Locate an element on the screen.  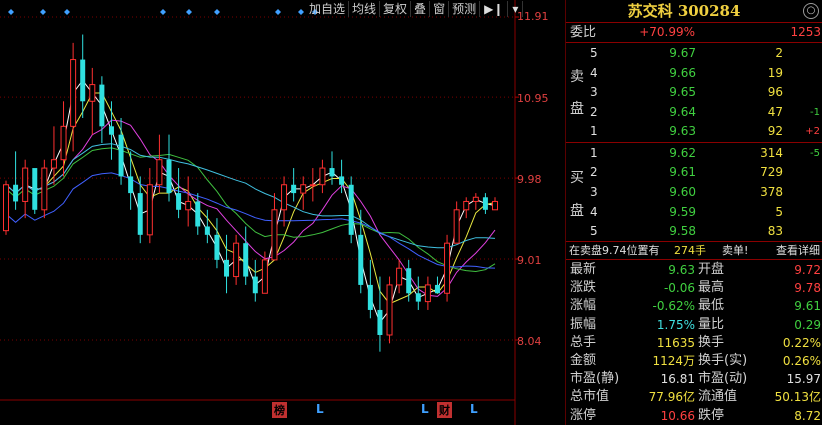
add-watchlist-button: 加自选 is located at coordinates (328, 8).